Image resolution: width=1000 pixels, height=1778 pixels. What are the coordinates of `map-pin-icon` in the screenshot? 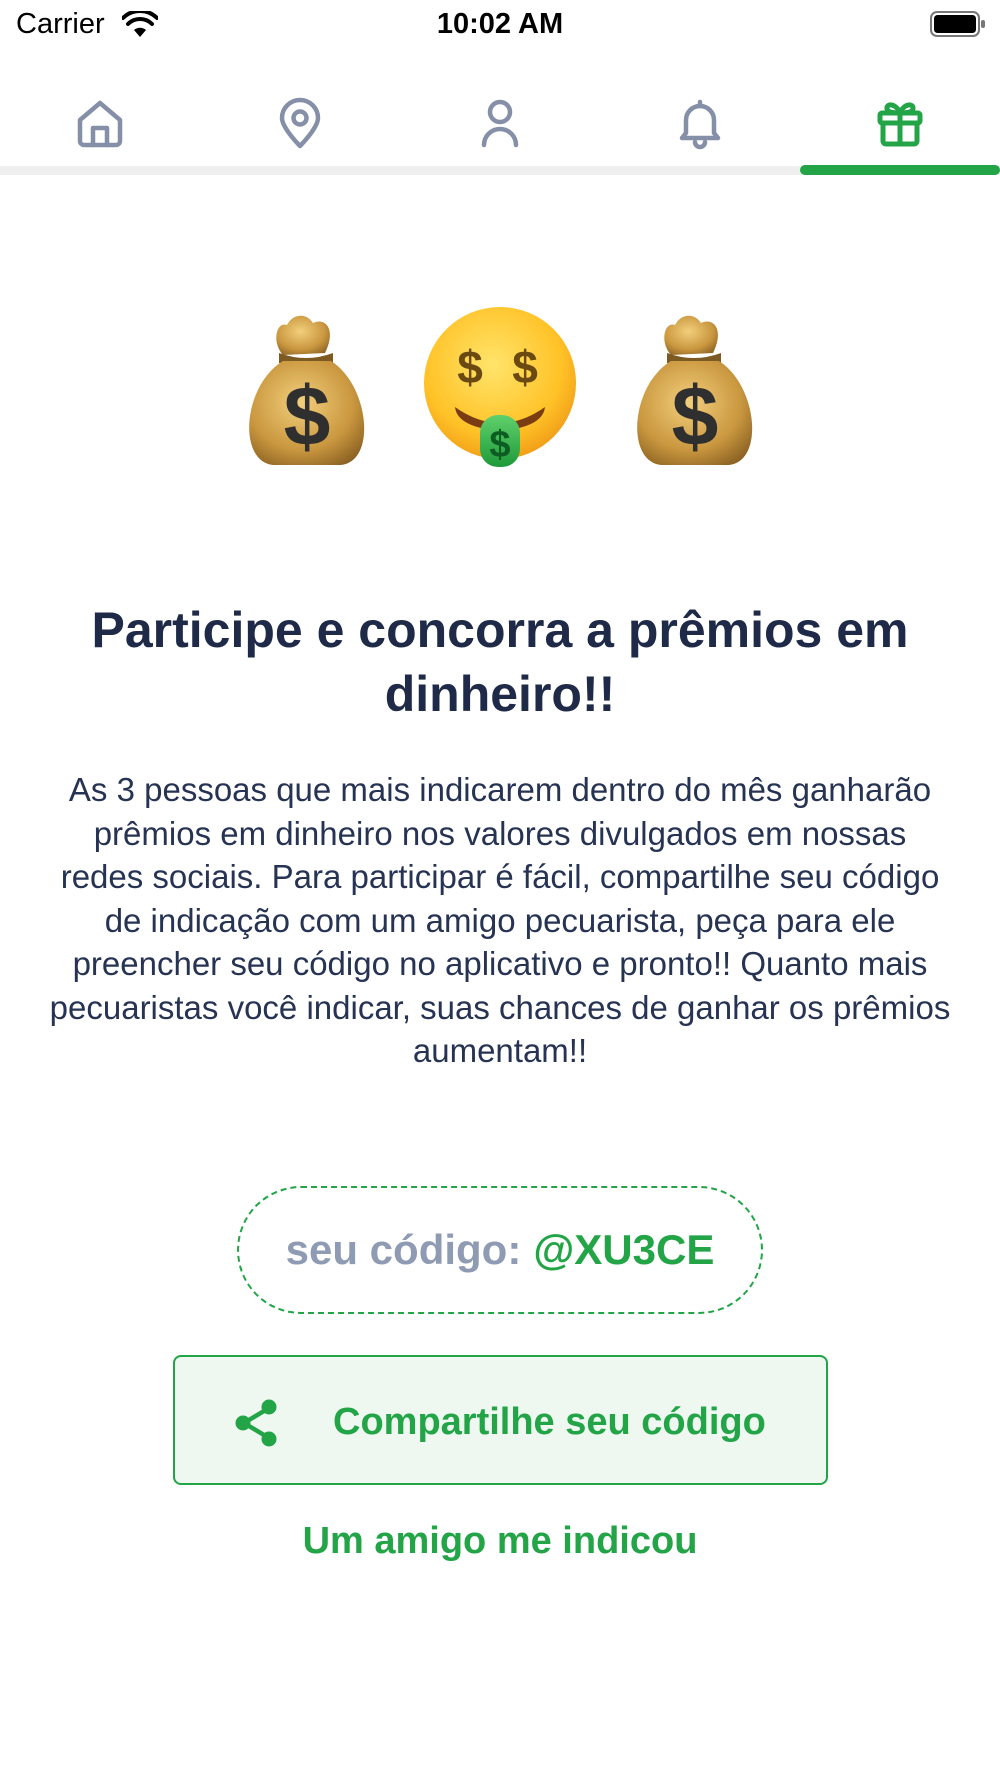 It's located at (300, 123).